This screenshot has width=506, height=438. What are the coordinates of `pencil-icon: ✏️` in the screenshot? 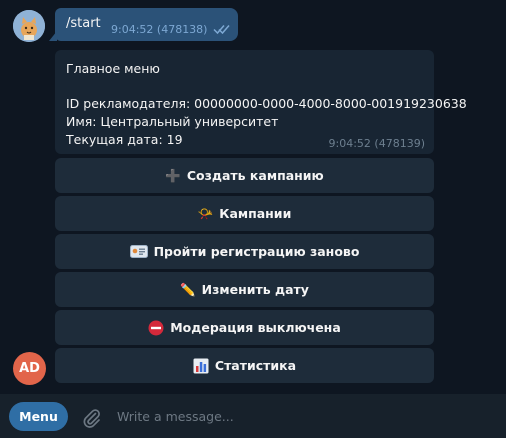 It's located at (188, 289).